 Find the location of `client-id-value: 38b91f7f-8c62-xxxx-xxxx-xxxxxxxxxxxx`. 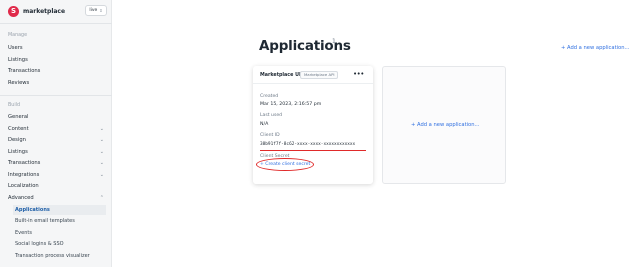

client-id-value: 38b91f7f-8c62-xxxx-xxxx-xxxxxxxxxxxx is located at coordinates (307, 144).